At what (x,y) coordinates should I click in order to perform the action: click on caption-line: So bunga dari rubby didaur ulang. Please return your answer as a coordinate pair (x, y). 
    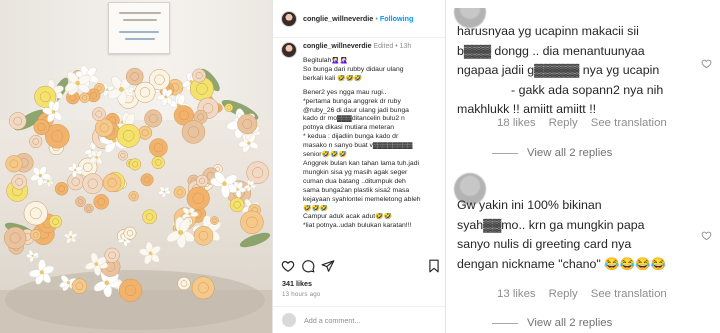
    Looking at the image, I should click on (353, 69).